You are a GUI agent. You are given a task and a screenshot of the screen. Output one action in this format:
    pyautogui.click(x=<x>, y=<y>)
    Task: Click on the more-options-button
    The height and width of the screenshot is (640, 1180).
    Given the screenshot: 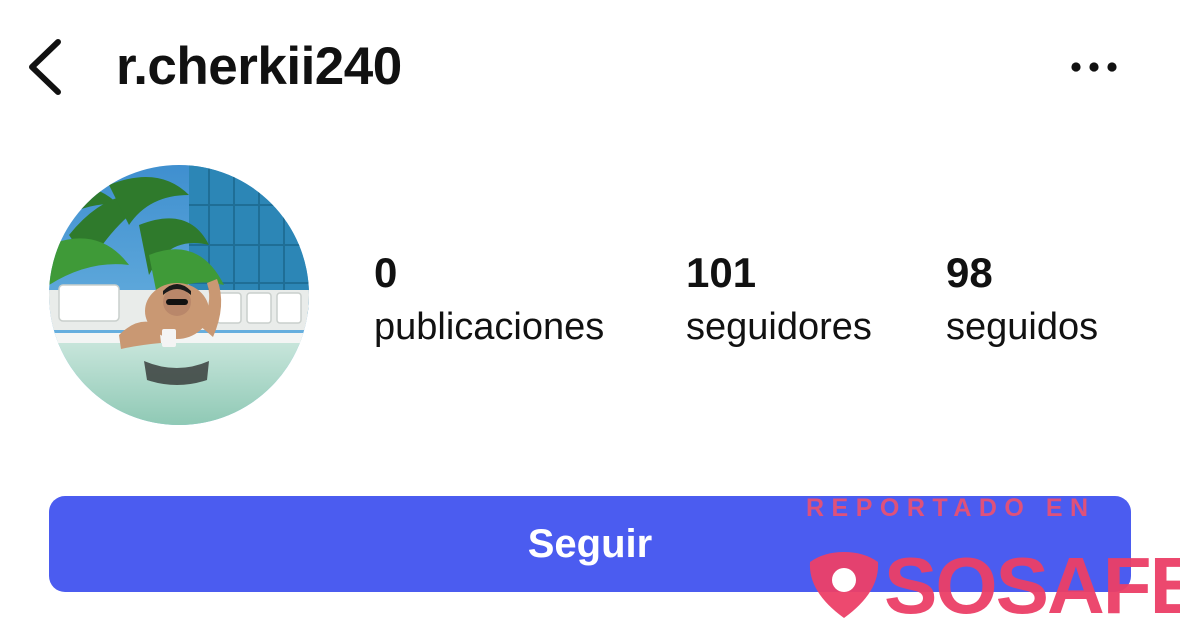 What is the action you would take?
    pyautogui.click(x=1094, y=67)
    